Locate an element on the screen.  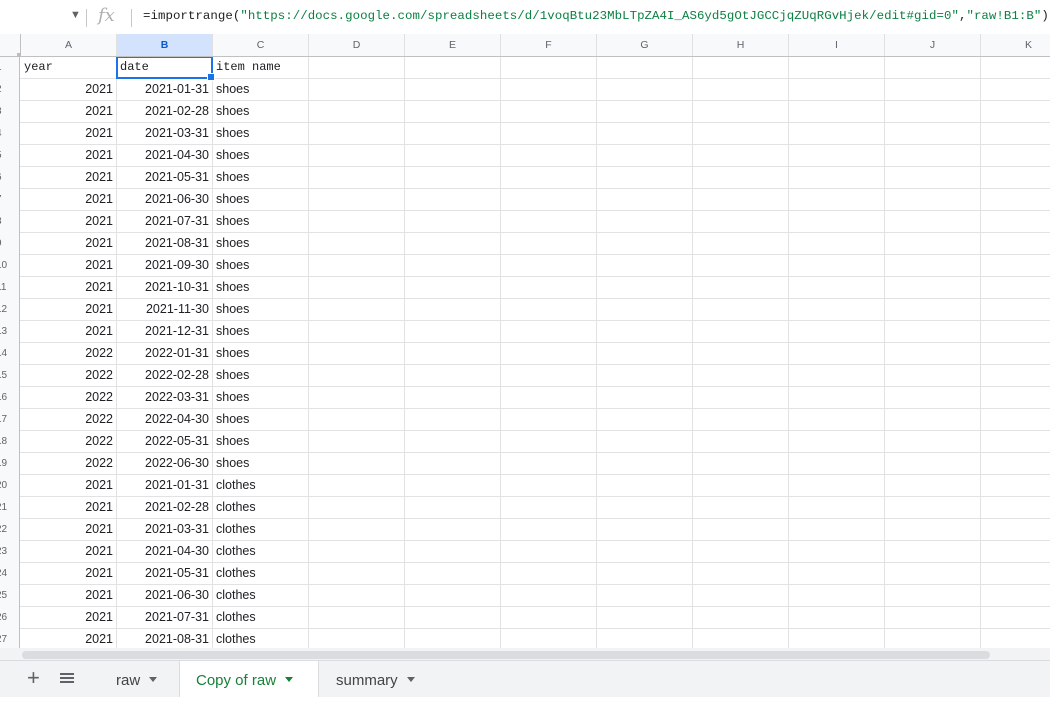
cell-date: 2022-04-30 is located at coordinates (165, 419).